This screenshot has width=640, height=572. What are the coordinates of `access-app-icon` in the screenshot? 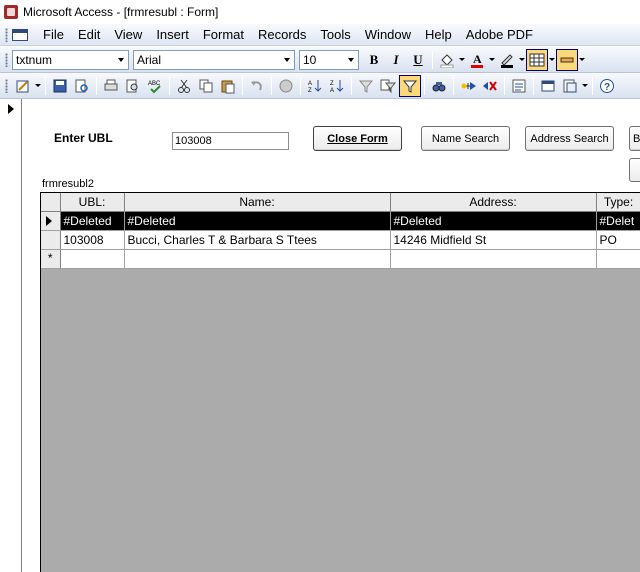 It's located at (11, 12).